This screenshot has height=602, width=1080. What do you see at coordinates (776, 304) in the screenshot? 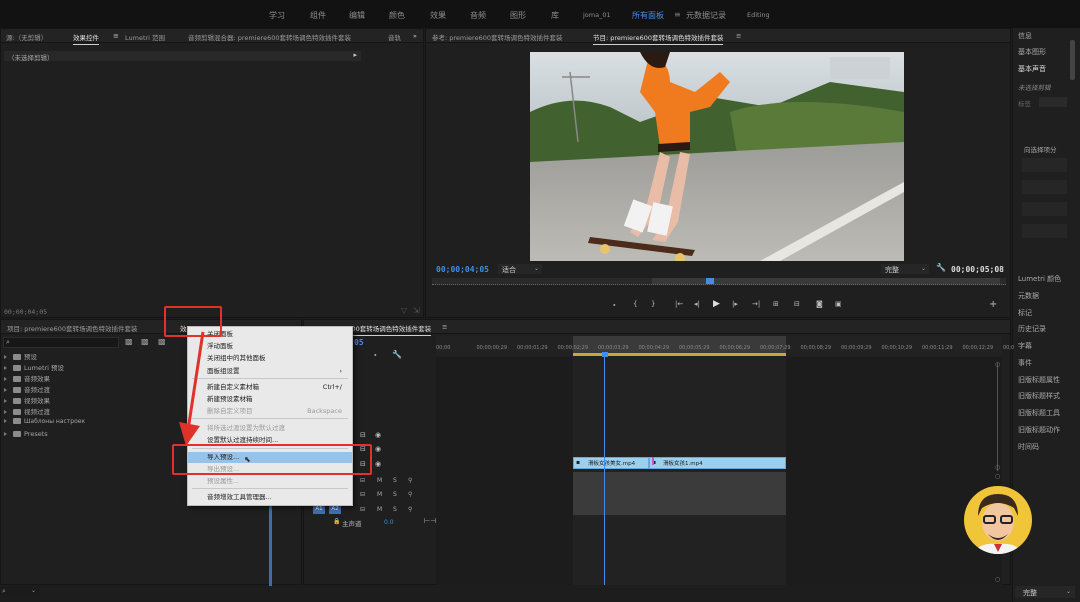
I see `insert-icon: ⊞` at bounding box center [776, 304].